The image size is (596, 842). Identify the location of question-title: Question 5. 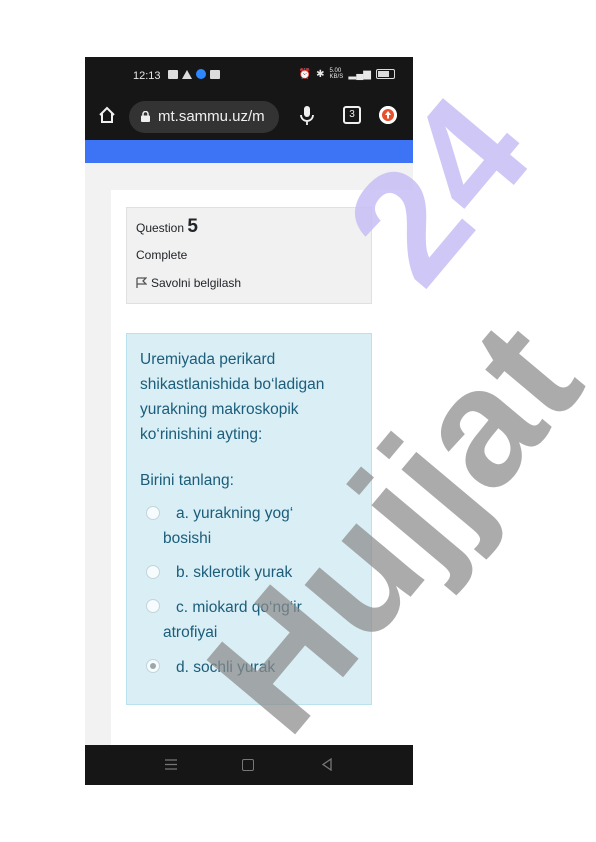
(167, 227).